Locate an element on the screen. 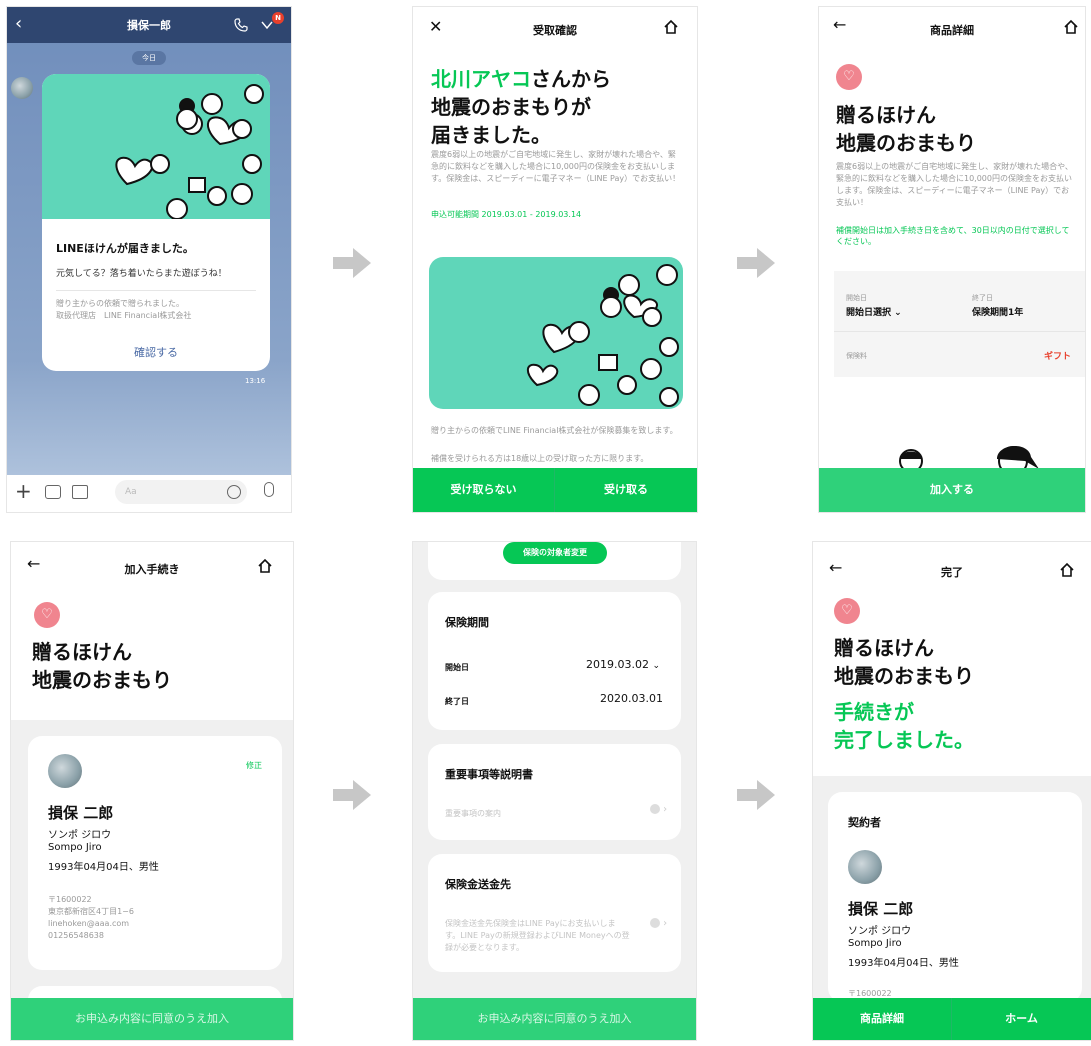 The height and width of the screenshot is (1046, 1091). headline-line-2: 地震のおまもりが is located at coordinates (511, 107).